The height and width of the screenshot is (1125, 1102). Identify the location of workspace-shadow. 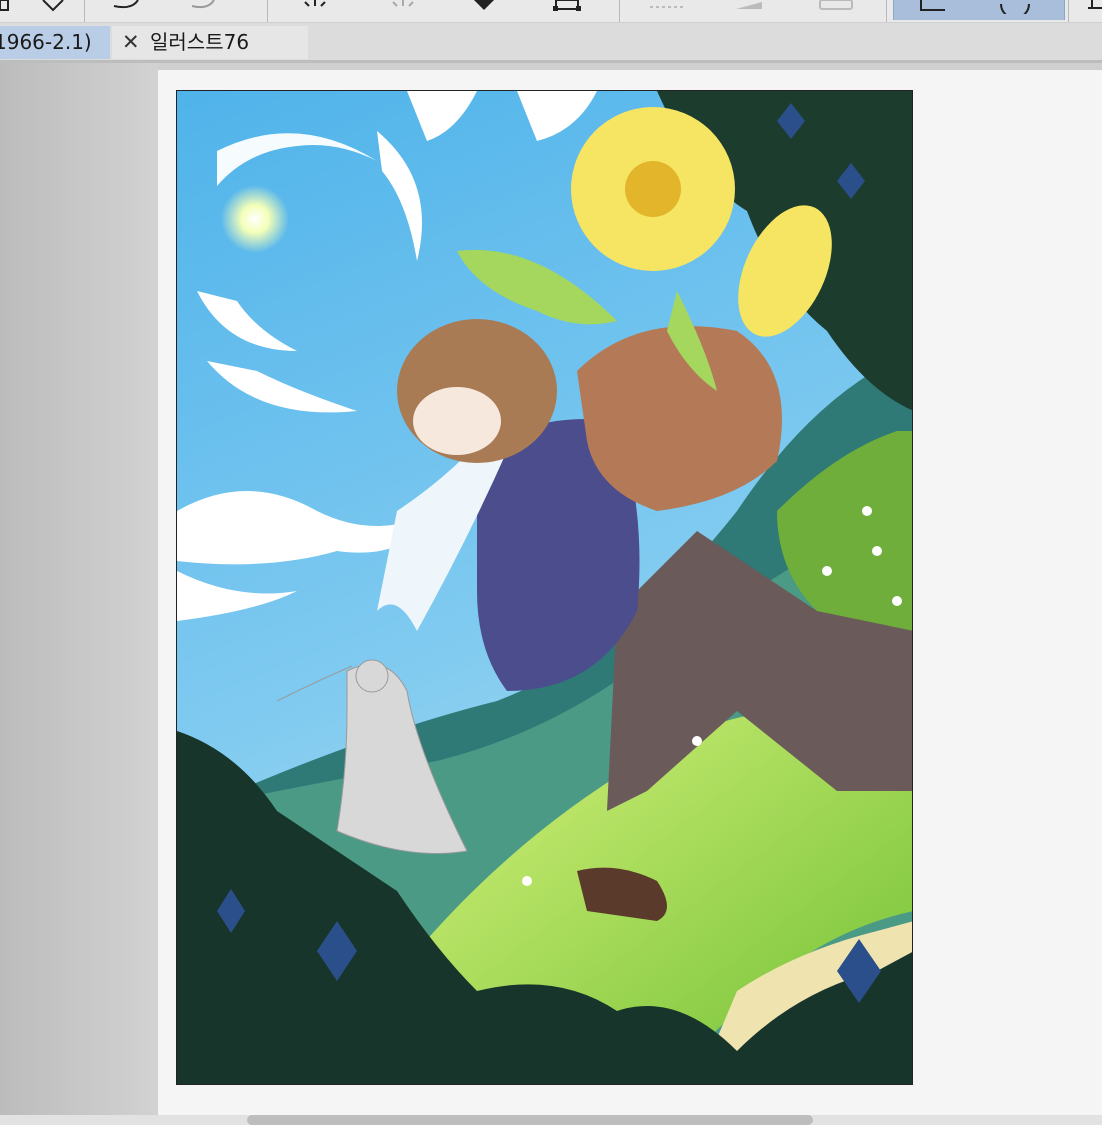
(79, 589).